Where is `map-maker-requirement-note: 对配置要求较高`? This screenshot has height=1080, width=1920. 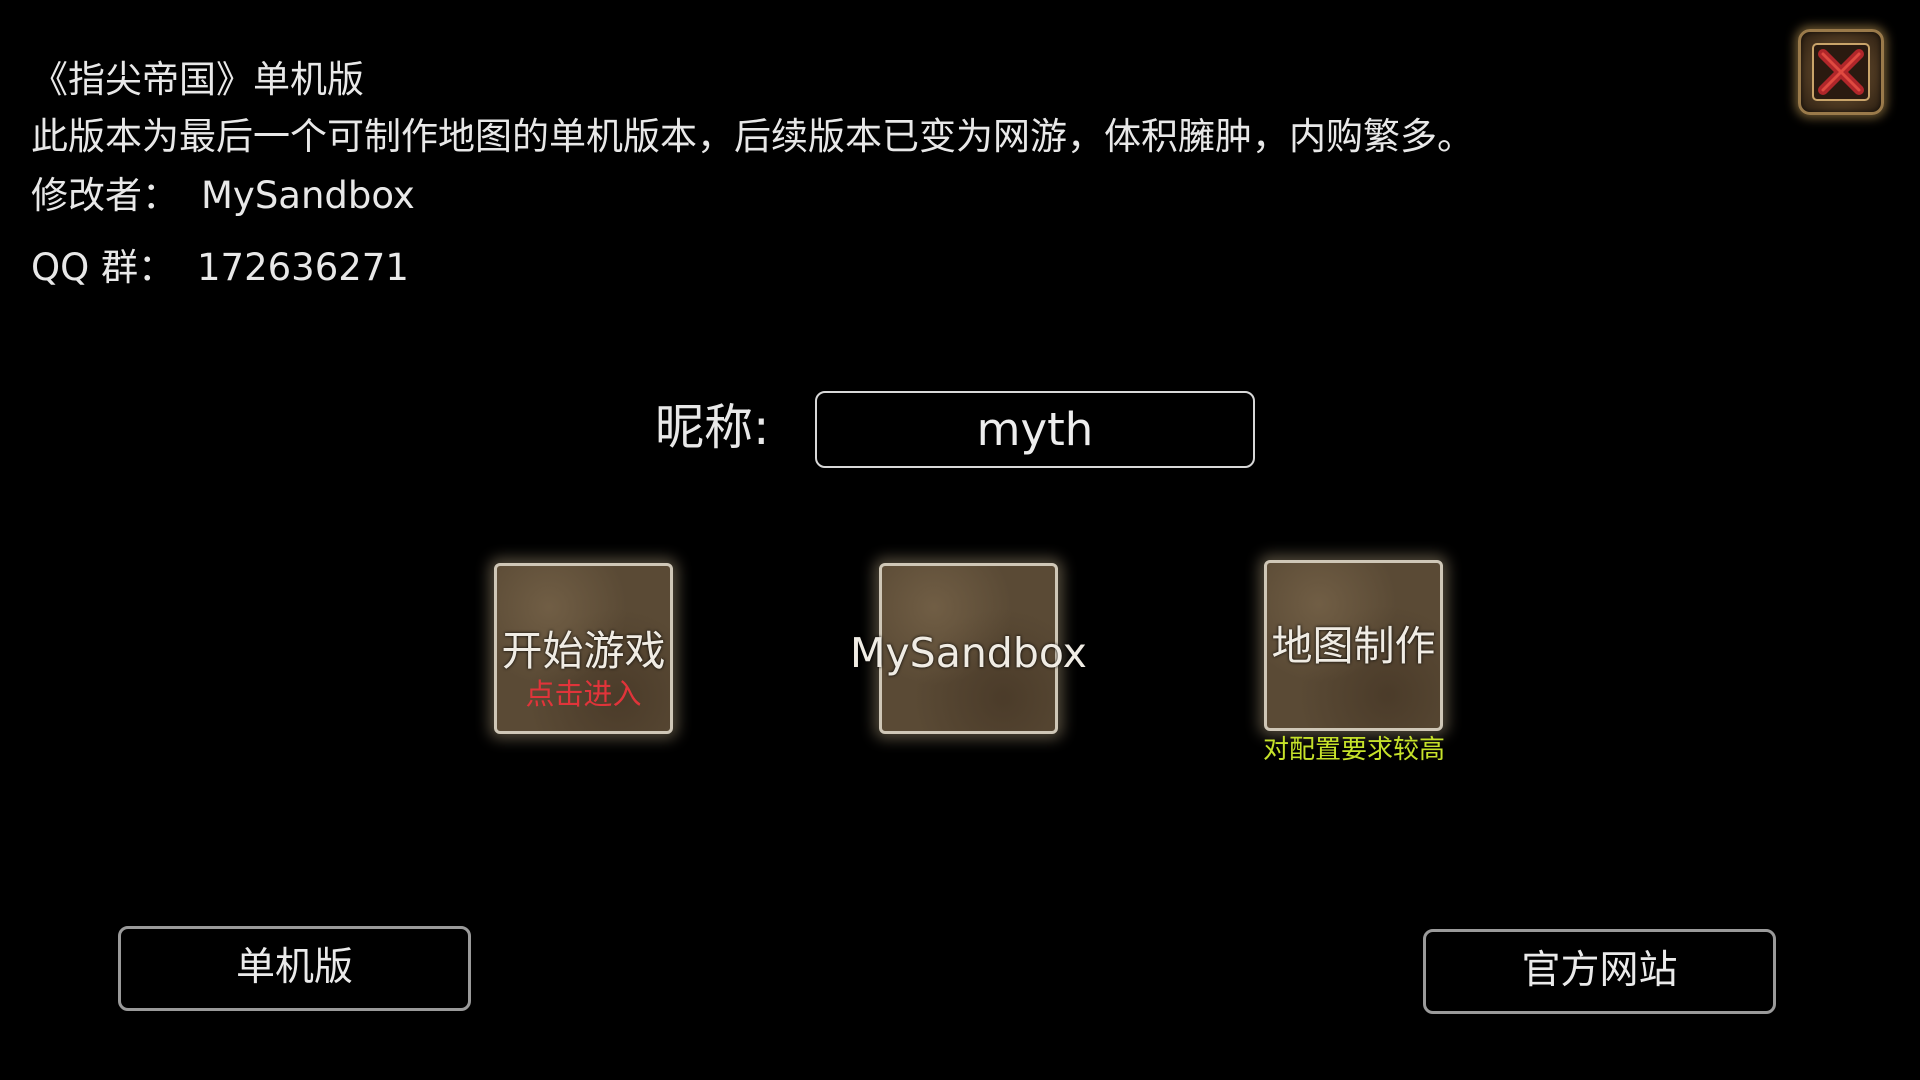 map-maker-requirement-note: 对配置要求较高 is located at coordinates (1353, 750).